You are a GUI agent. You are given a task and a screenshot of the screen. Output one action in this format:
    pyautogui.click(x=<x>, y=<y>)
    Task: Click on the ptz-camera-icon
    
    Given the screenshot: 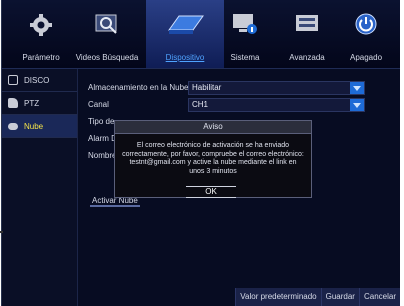 What is the action you would take?
    pyautogui.click(x=13, y=103)
    